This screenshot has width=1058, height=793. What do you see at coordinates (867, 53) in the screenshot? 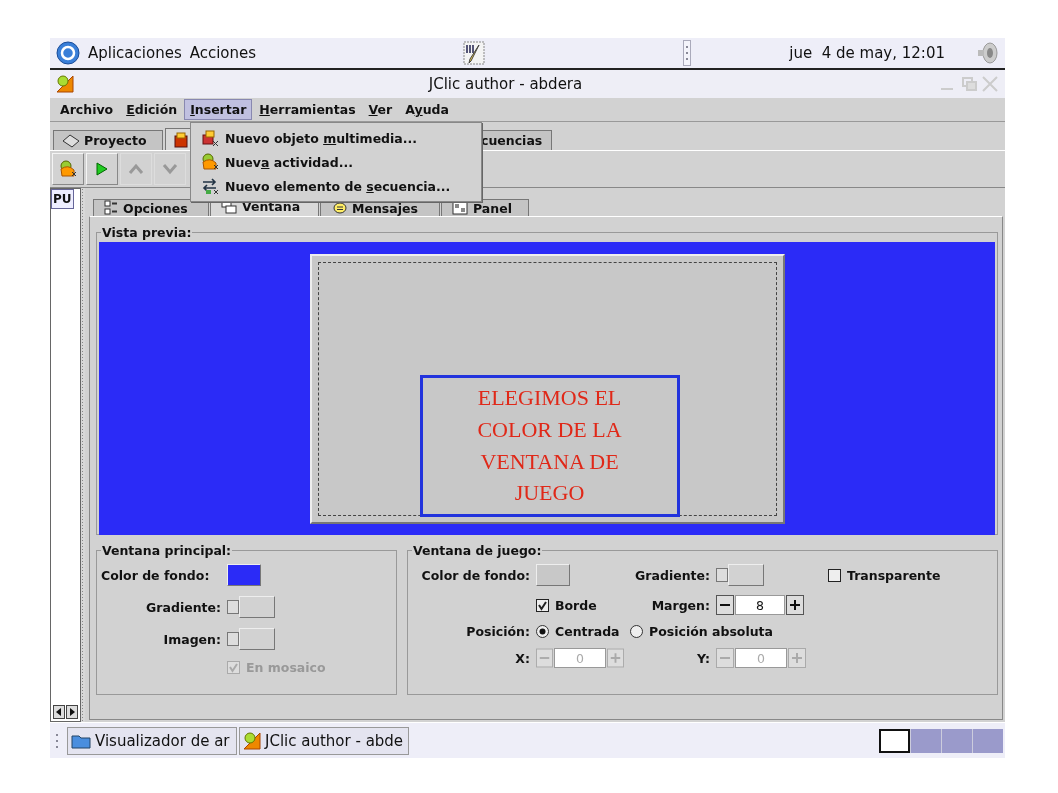
I see `clock: jue 4 de may, 12:01` at bounding box center [867, 53].